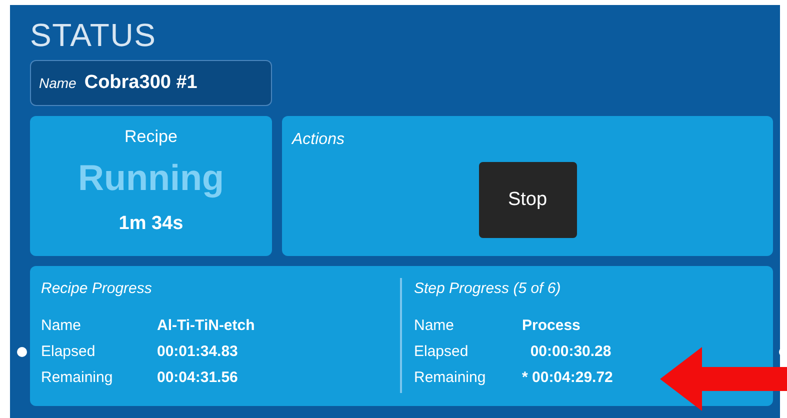 The height and width of the screenshot is (418, 787). I want to click on arrow-icon, so click(723, 379).